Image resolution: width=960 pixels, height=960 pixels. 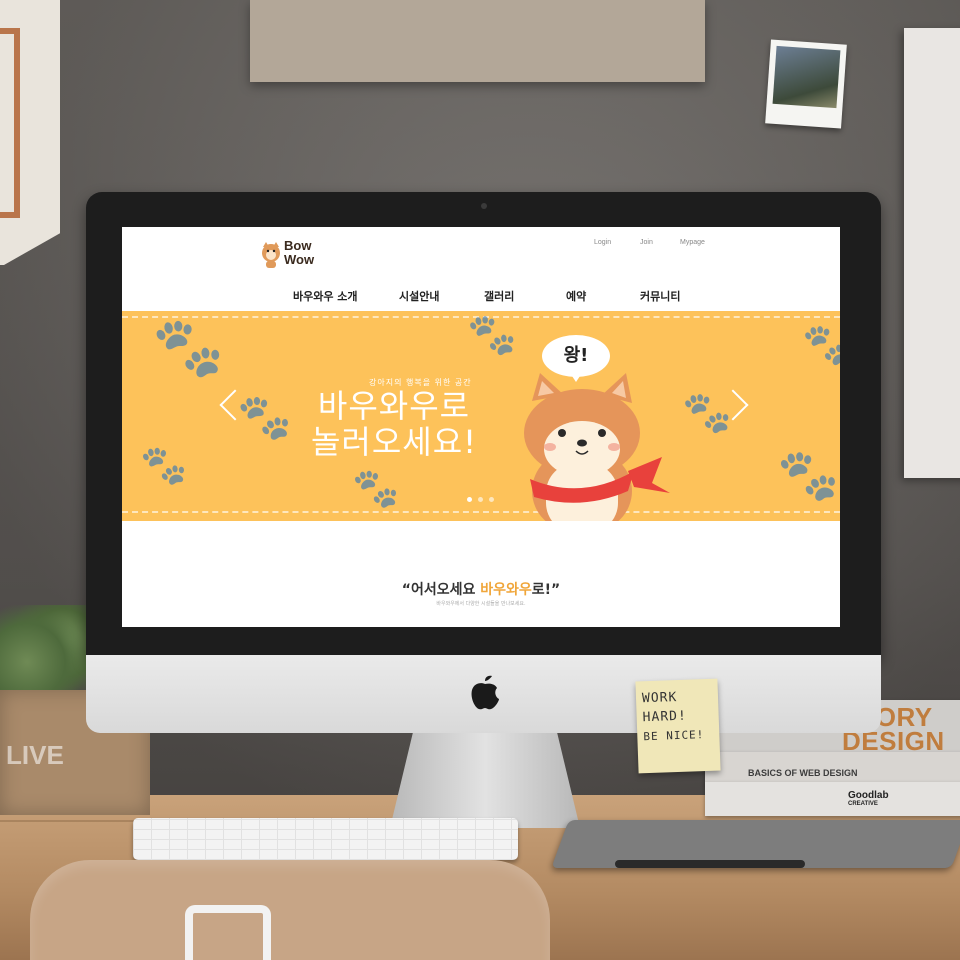 I want to click on welcome-subtitle: 바우와우에서 다양한 시설들을 만나보세요., so click(x=481, y=604).